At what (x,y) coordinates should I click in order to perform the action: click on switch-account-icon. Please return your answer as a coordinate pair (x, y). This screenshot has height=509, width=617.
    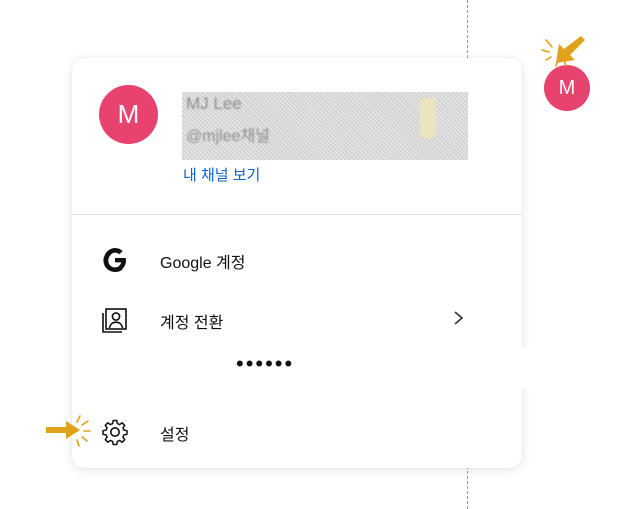
    Looking at the image, I should click on (114, 320).